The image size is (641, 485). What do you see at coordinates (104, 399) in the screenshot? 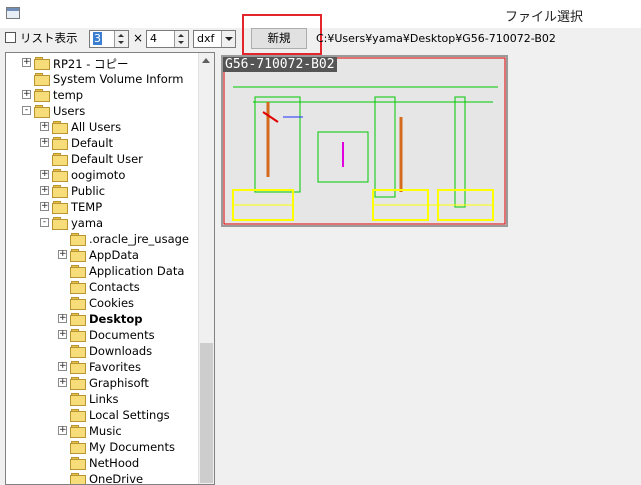
I see `tree-item-label: Links` at bounding box center [104, 399].